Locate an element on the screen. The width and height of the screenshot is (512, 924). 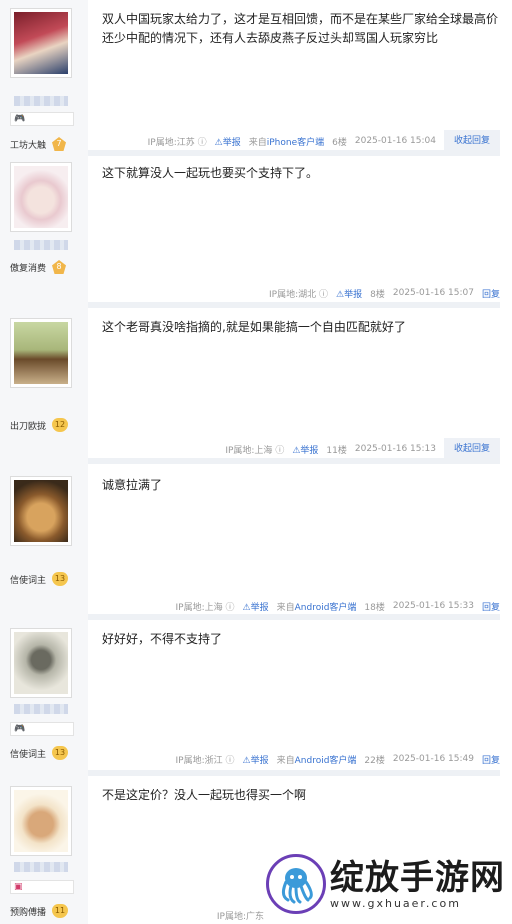
user-level: 预购傅播 11 is located at coordinates (39, 911).